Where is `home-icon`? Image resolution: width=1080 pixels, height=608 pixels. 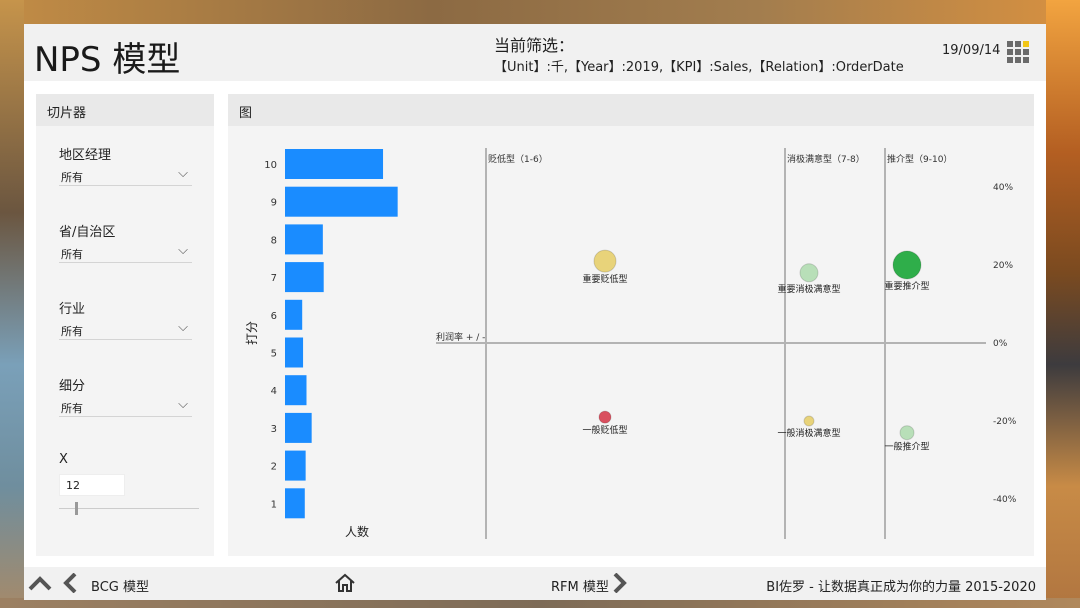 home-icon is located at coordinates (345, 583).